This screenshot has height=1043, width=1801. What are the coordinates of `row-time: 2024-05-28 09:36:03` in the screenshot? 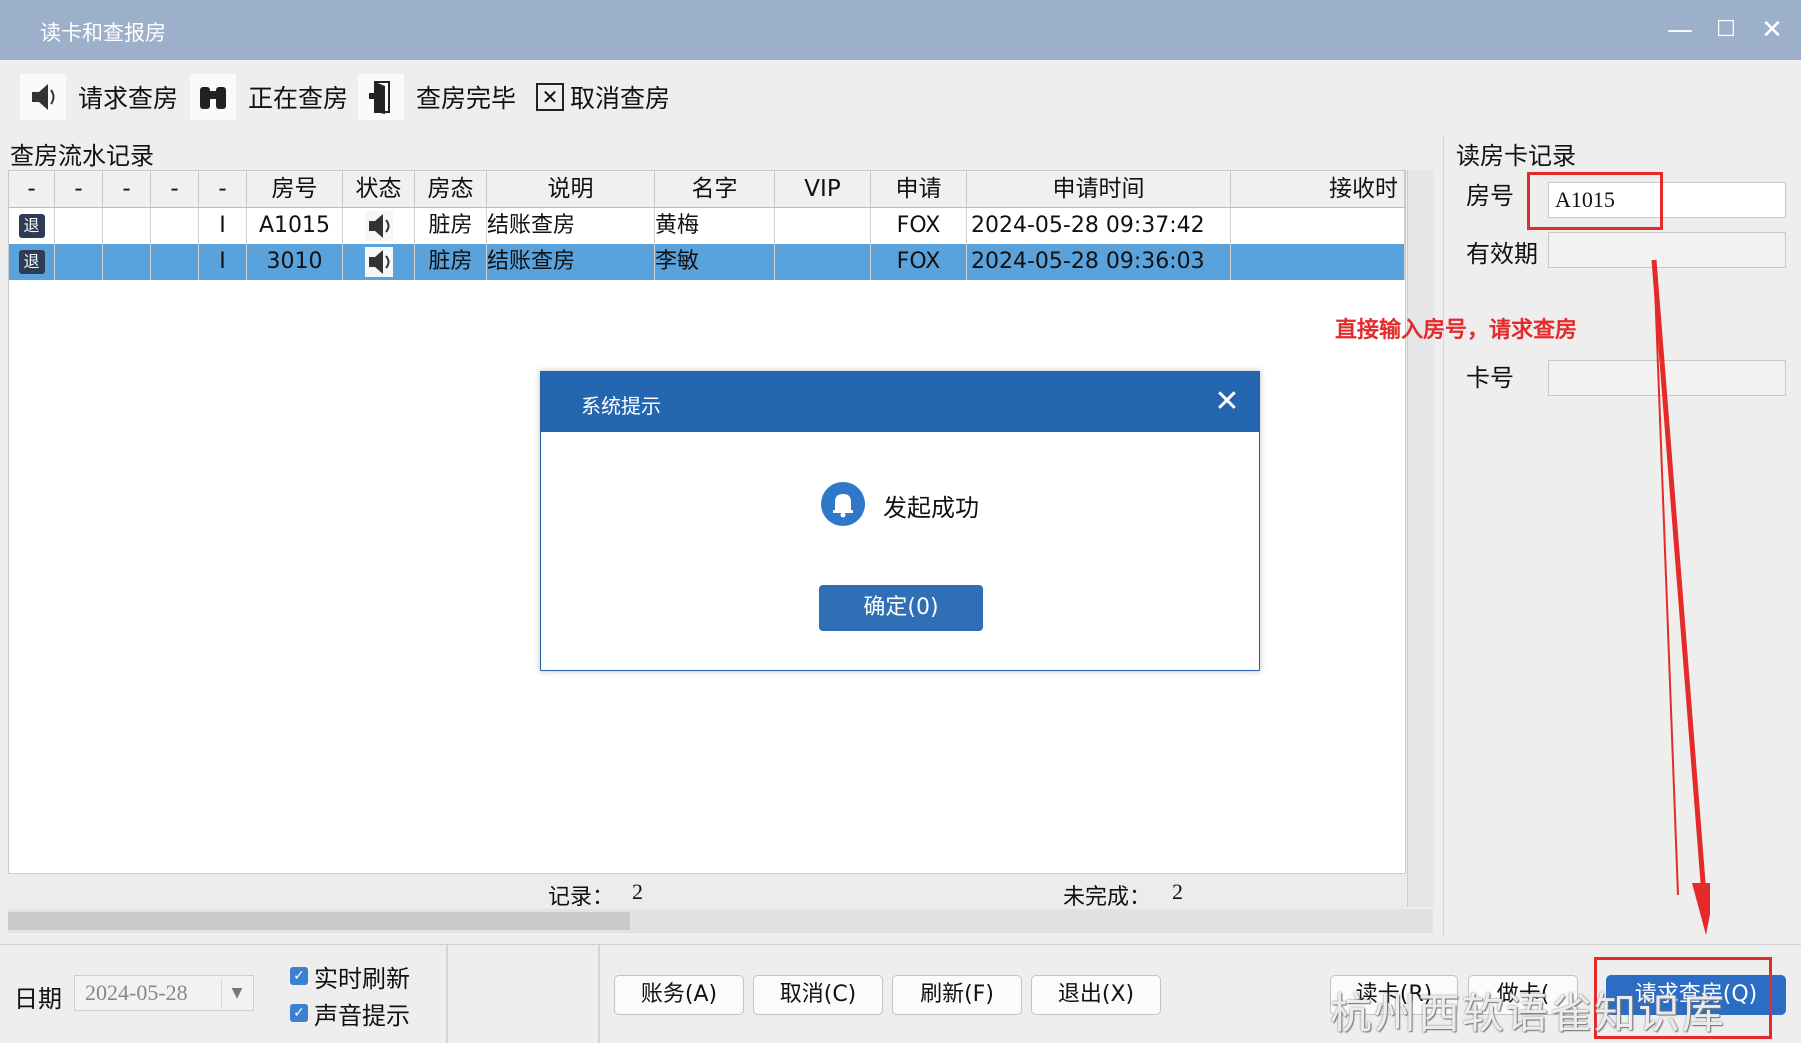 It's located at (1099, 262).